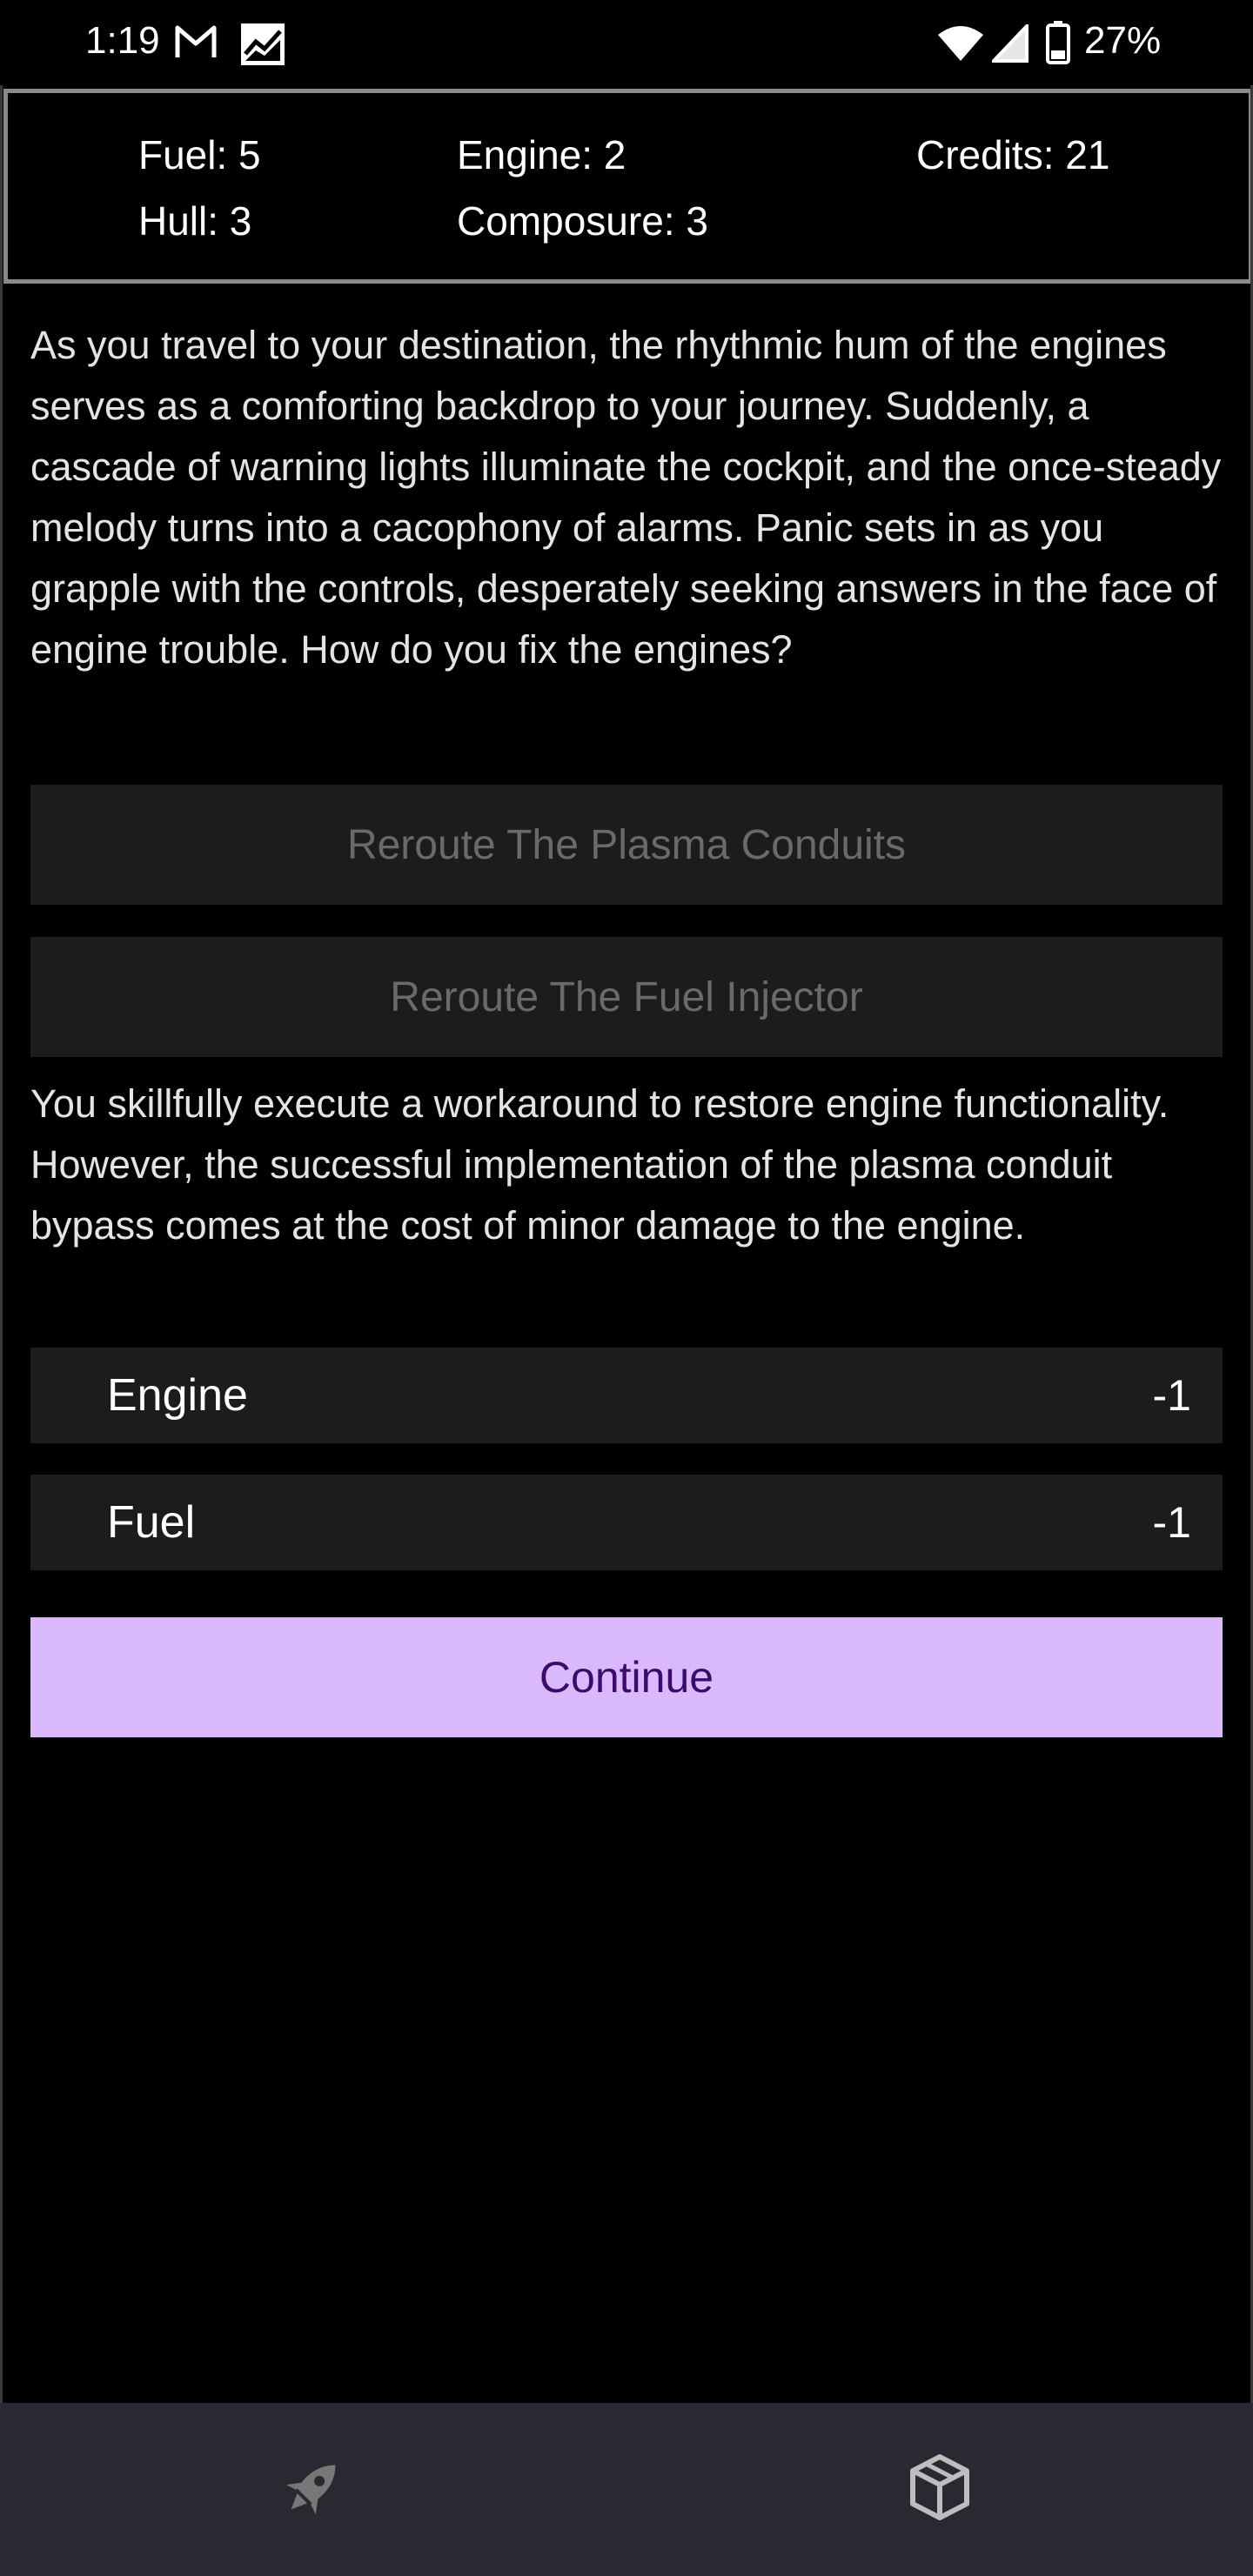 Image resolution: width=1253 pixels, height=2576 pixels. I want to click on continue-button: Continue, so click(626, 1677).